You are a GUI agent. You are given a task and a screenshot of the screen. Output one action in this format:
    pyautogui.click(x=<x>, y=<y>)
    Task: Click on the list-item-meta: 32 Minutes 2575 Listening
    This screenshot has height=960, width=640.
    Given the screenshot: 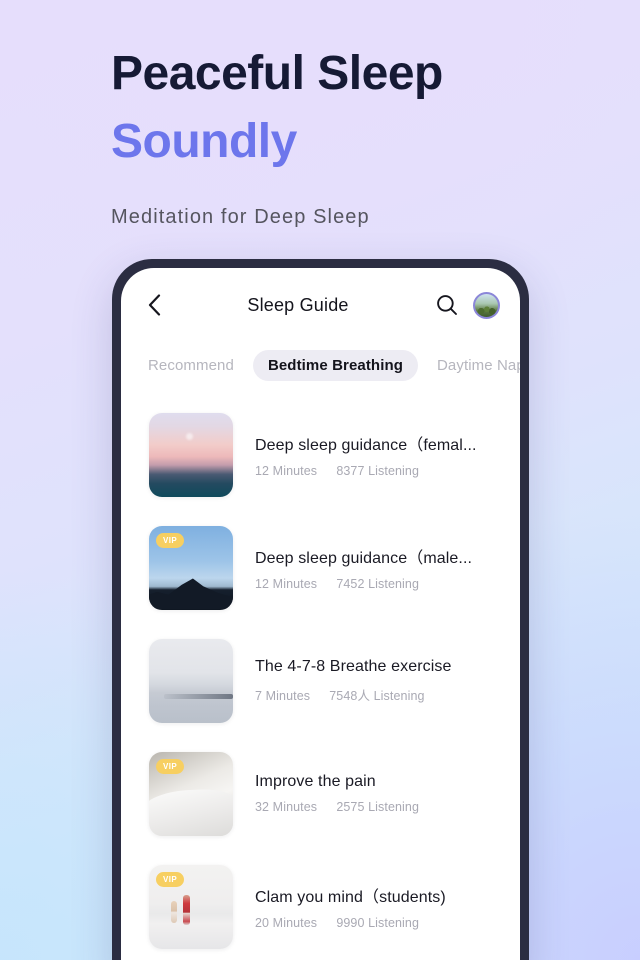 What is the action you would take?
    pyautogui.click(x=377, y=807)
    